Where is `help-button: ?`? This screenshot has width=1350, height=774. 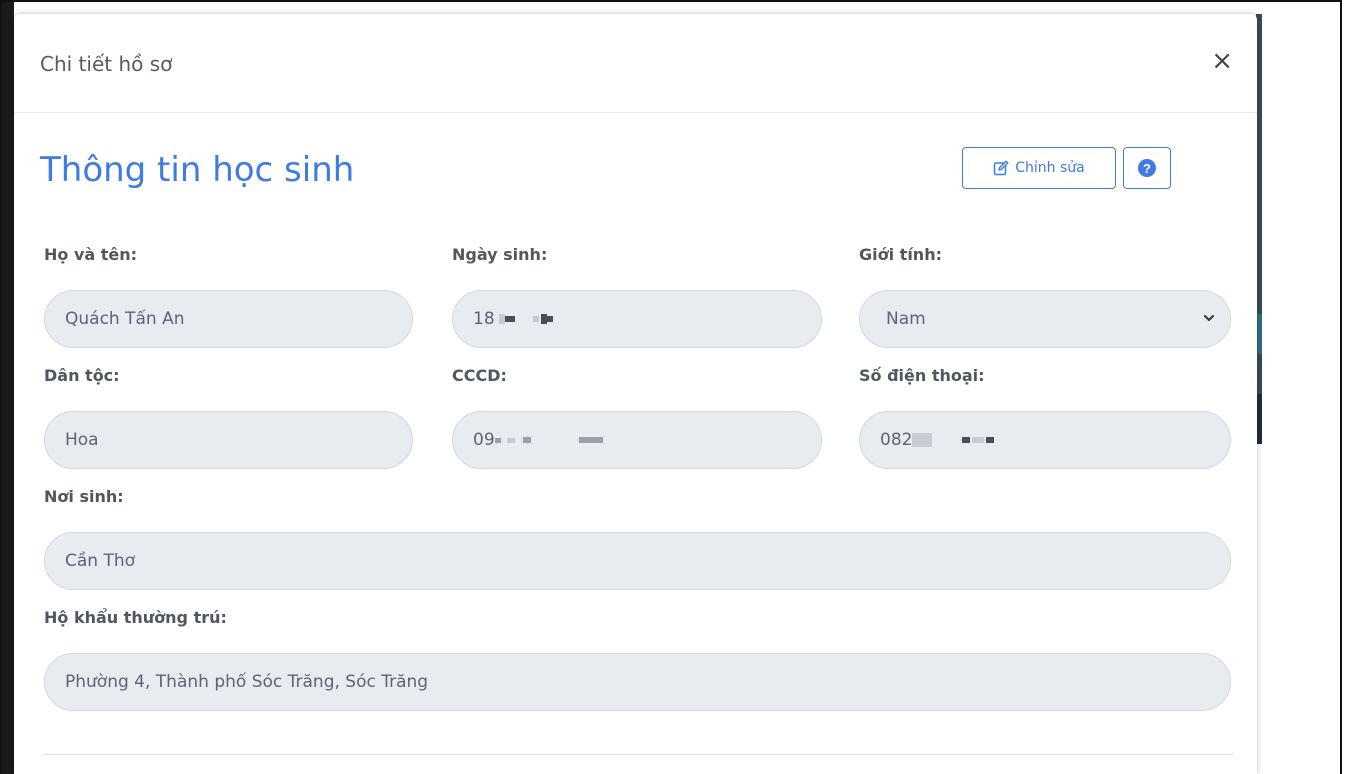
help-button: ? is located at coordinates (1147, 168).